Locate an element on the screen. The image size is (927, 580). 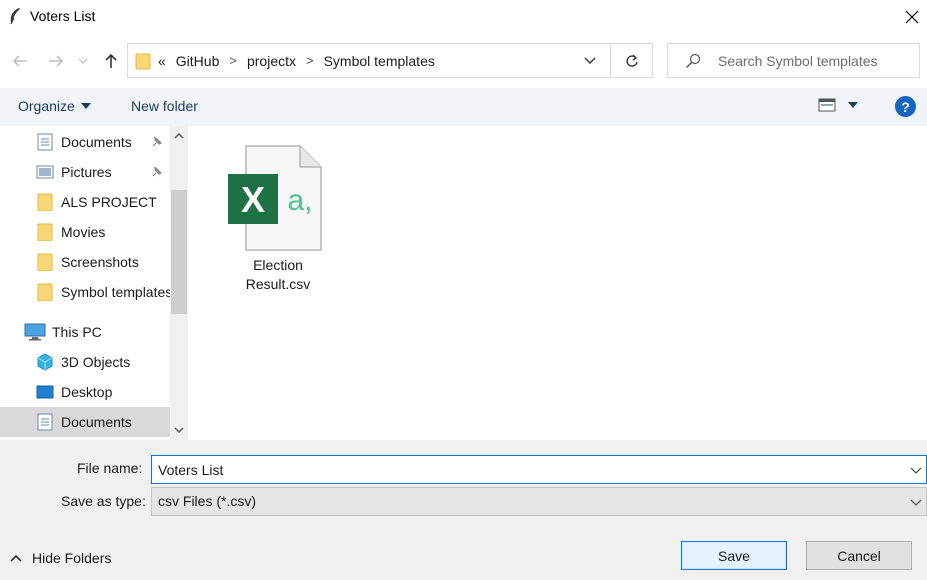
sidebar-item-label: ALS PROJECT is located at coordinates (109, 202).